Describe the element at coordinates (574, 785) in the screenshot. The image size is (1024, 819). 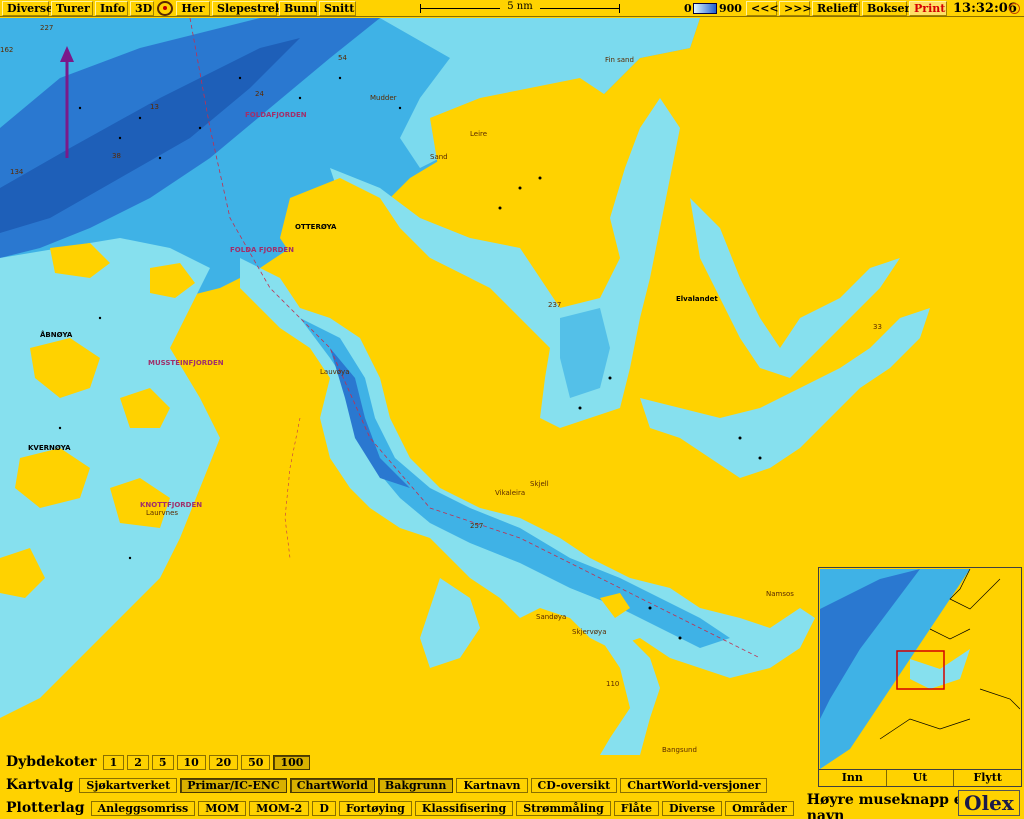
I see `chart-option-cd-oversikt: CD-oversikt` at that location.